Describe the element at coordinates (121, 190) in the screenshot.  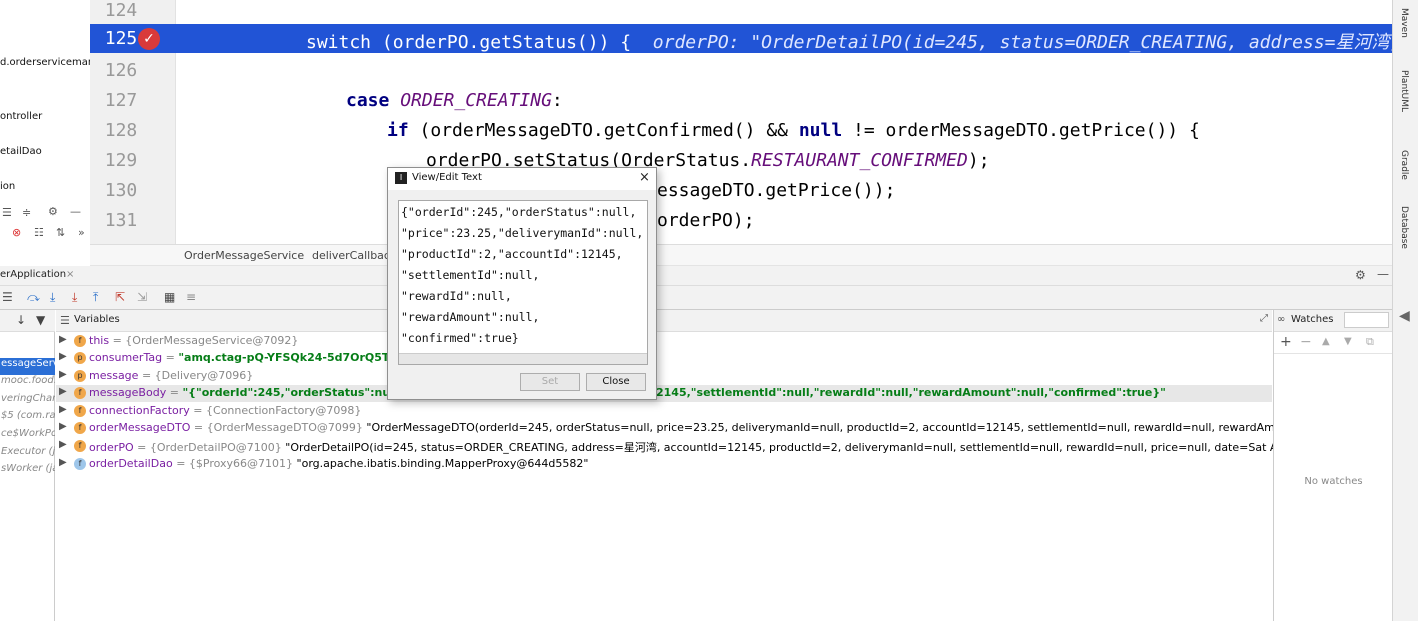
I see `line-number: 130` at that location.